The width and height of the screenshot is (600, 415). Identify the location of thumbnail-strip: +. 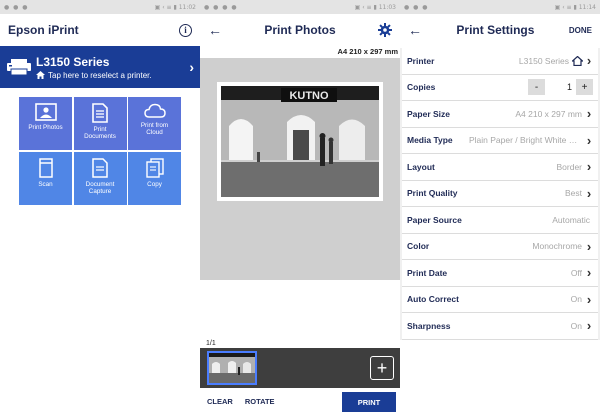
(300, 368).